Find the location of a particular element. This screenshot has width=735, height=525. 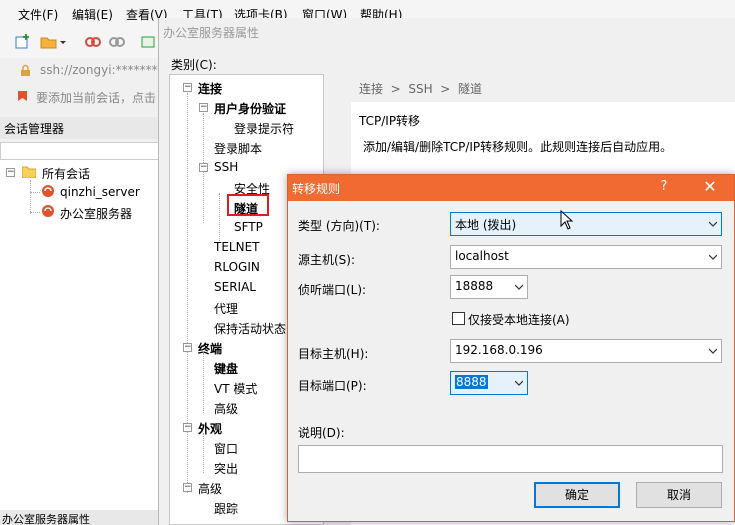

dialog-titlebar: 转移规则 ? ✕ is located at coordinates (511, 188).